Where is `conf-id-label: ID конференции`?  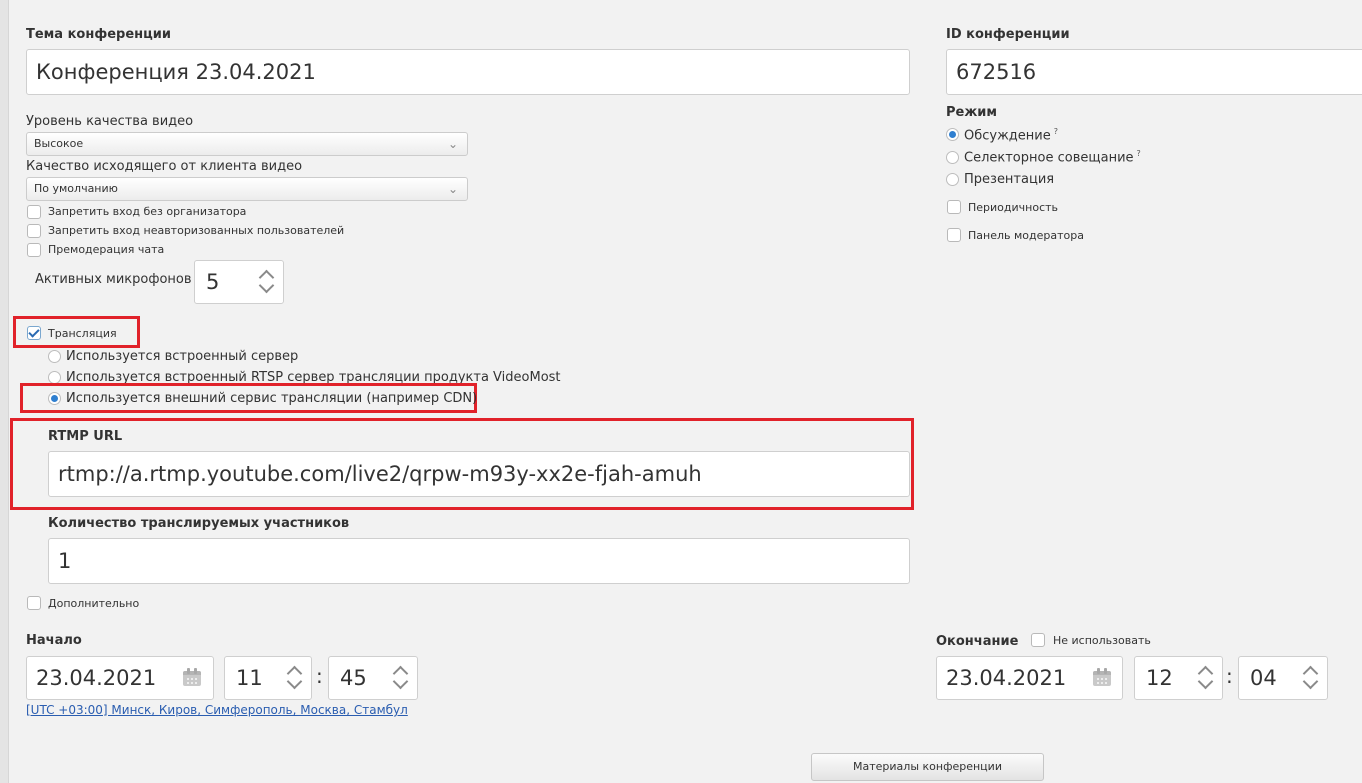
conf-id-label: ID конференции is located at coordinates (1008, 34).